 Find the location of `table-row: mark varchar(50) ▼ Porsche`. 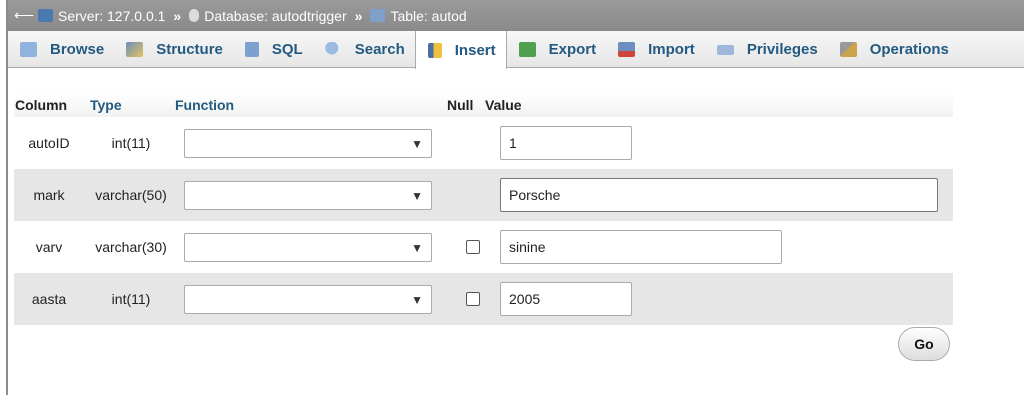

table-row: mark varchar(50) ▼ Porsche is located at coordinates (483, 195).